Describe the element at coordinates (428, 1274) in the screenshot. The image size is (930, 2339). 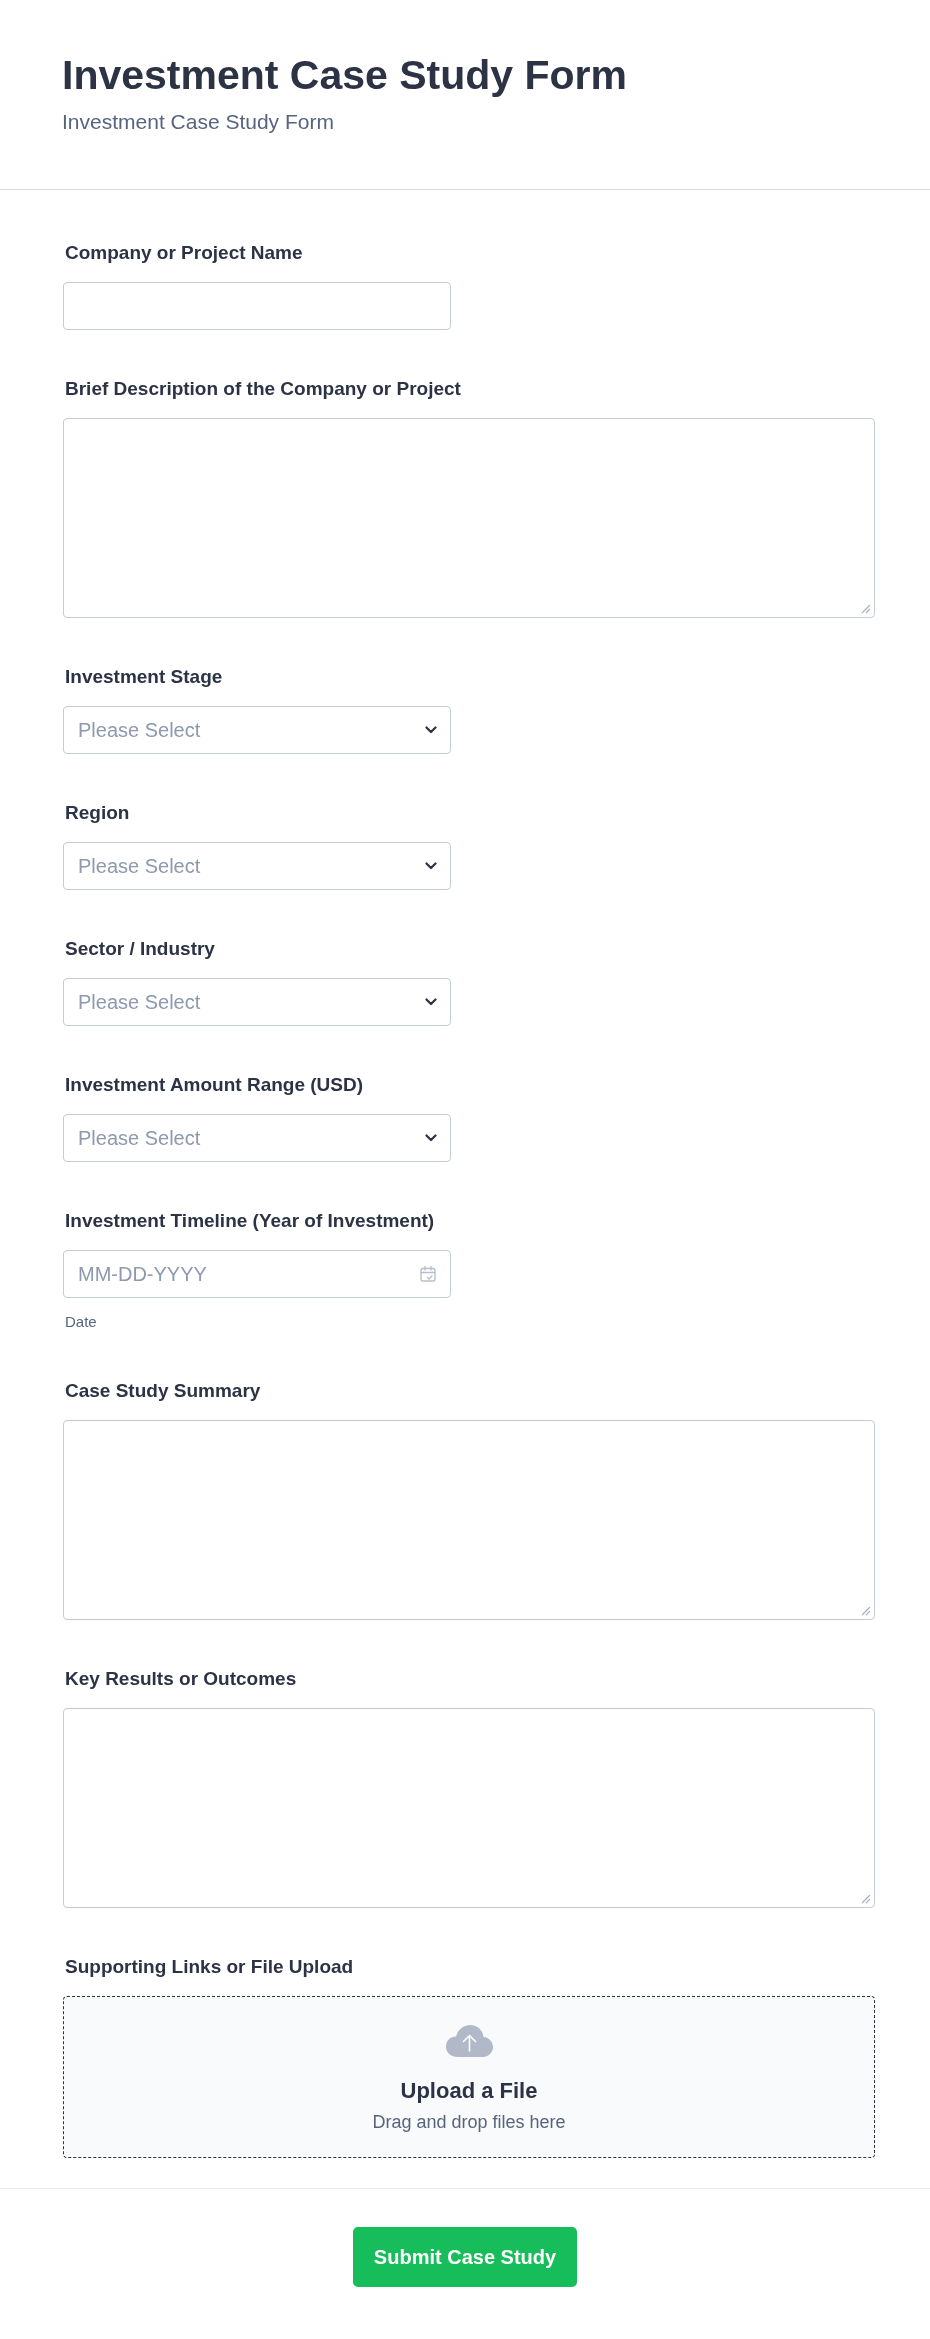
I see `calendar-icon` at that location.